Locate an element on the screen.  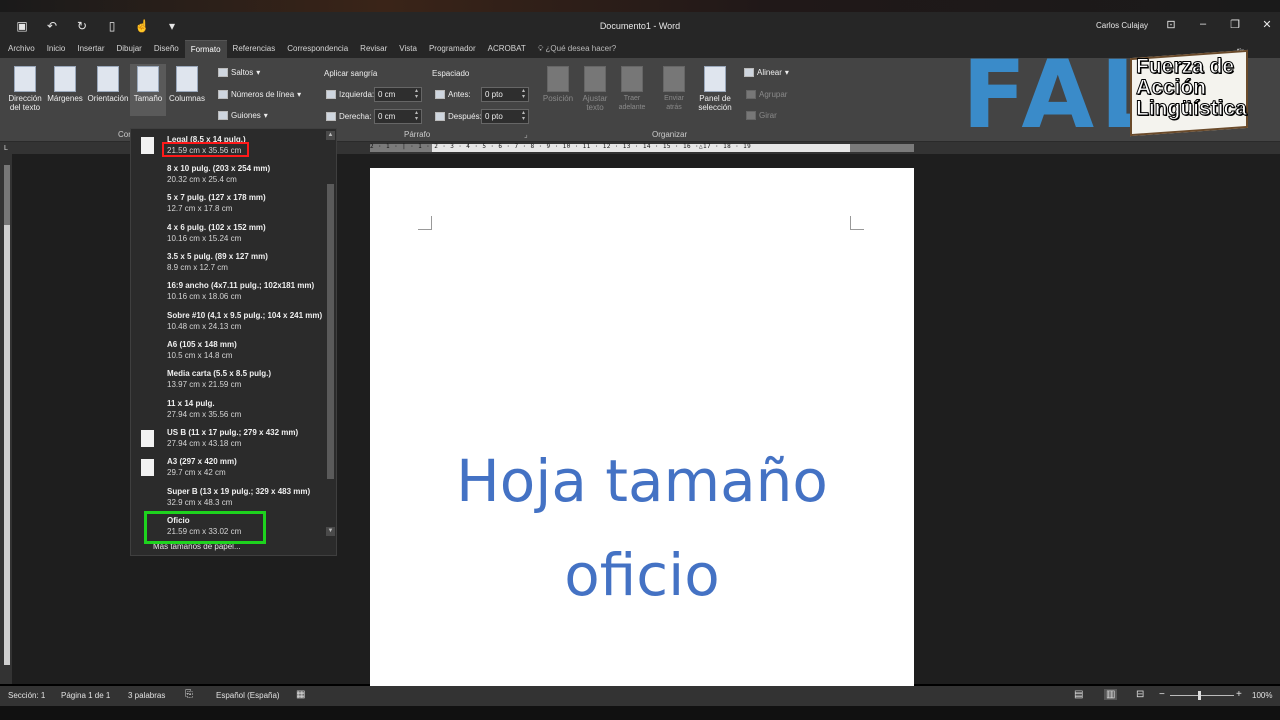
tab-insertar: Insertar is located at coordinates (90, 49).